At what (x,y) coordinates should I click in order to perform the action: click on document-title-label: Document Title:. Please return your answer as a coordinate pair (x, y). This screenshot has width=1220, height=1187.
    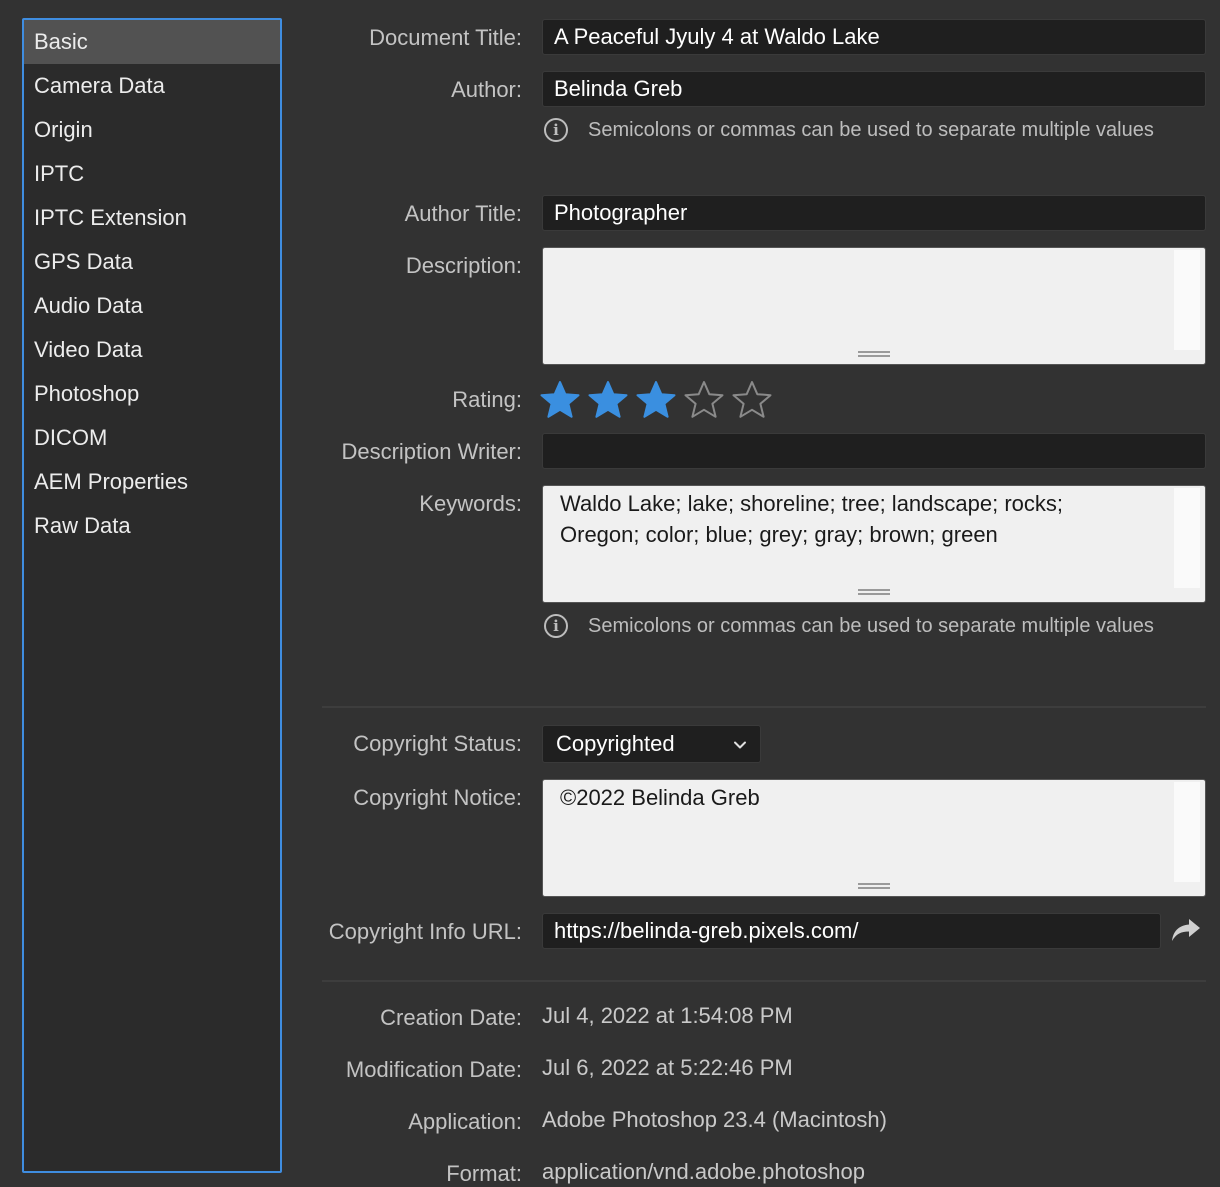
    Looking at the image, I should click on (445, 37).